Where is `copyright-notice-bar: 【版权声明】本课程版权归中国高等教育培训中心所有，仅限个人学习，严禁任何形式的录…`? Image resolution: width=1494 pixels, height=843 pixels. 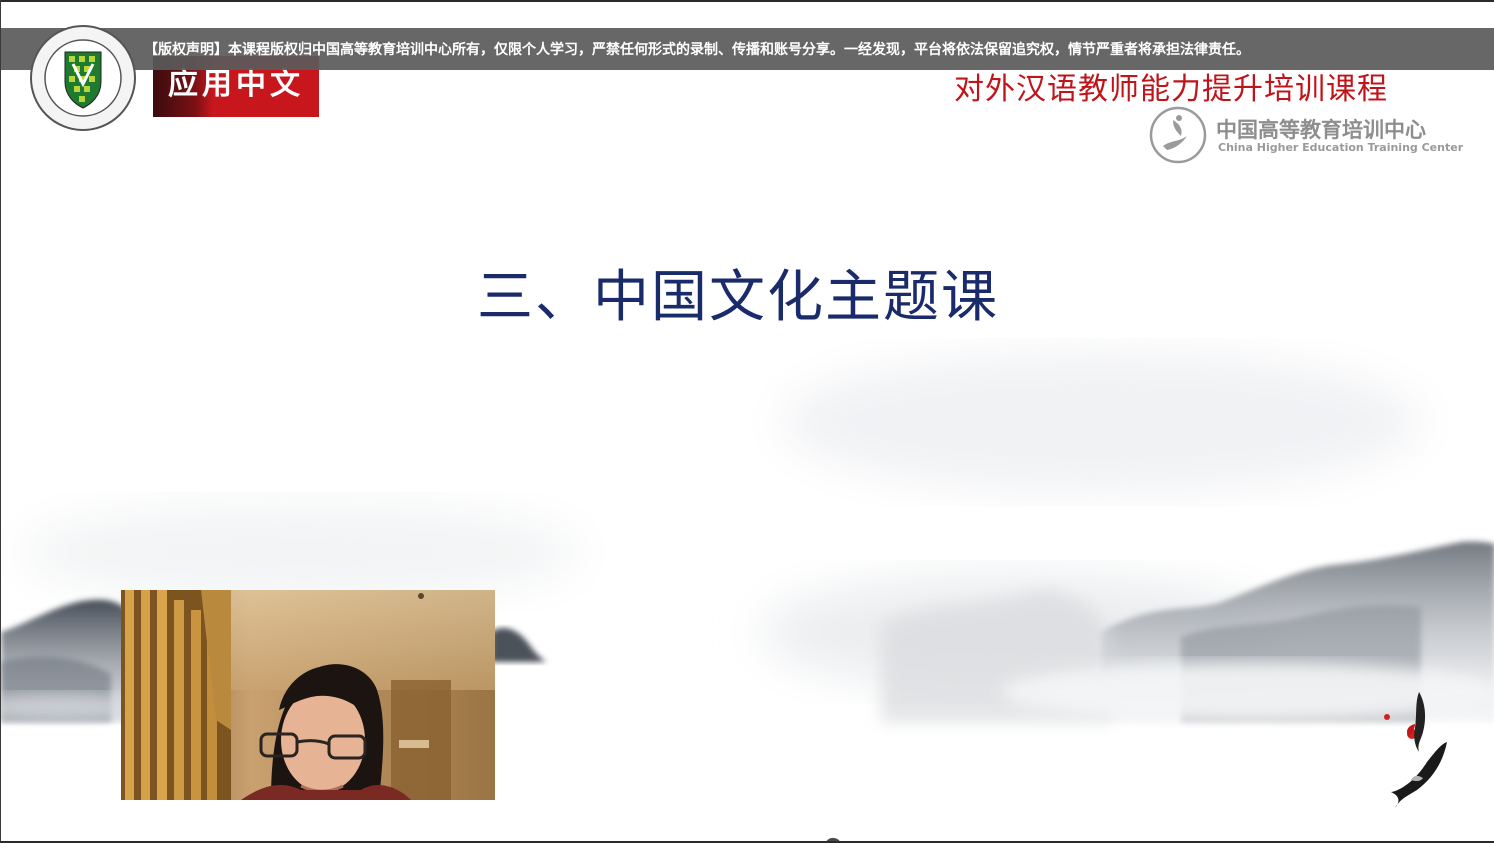
copyright-notice-bar: 【版权声明】本课程版权归中国高等教育培训中心所有，仅限个人学习，严禁任何形式的录… is located at coordinates (747, 49).